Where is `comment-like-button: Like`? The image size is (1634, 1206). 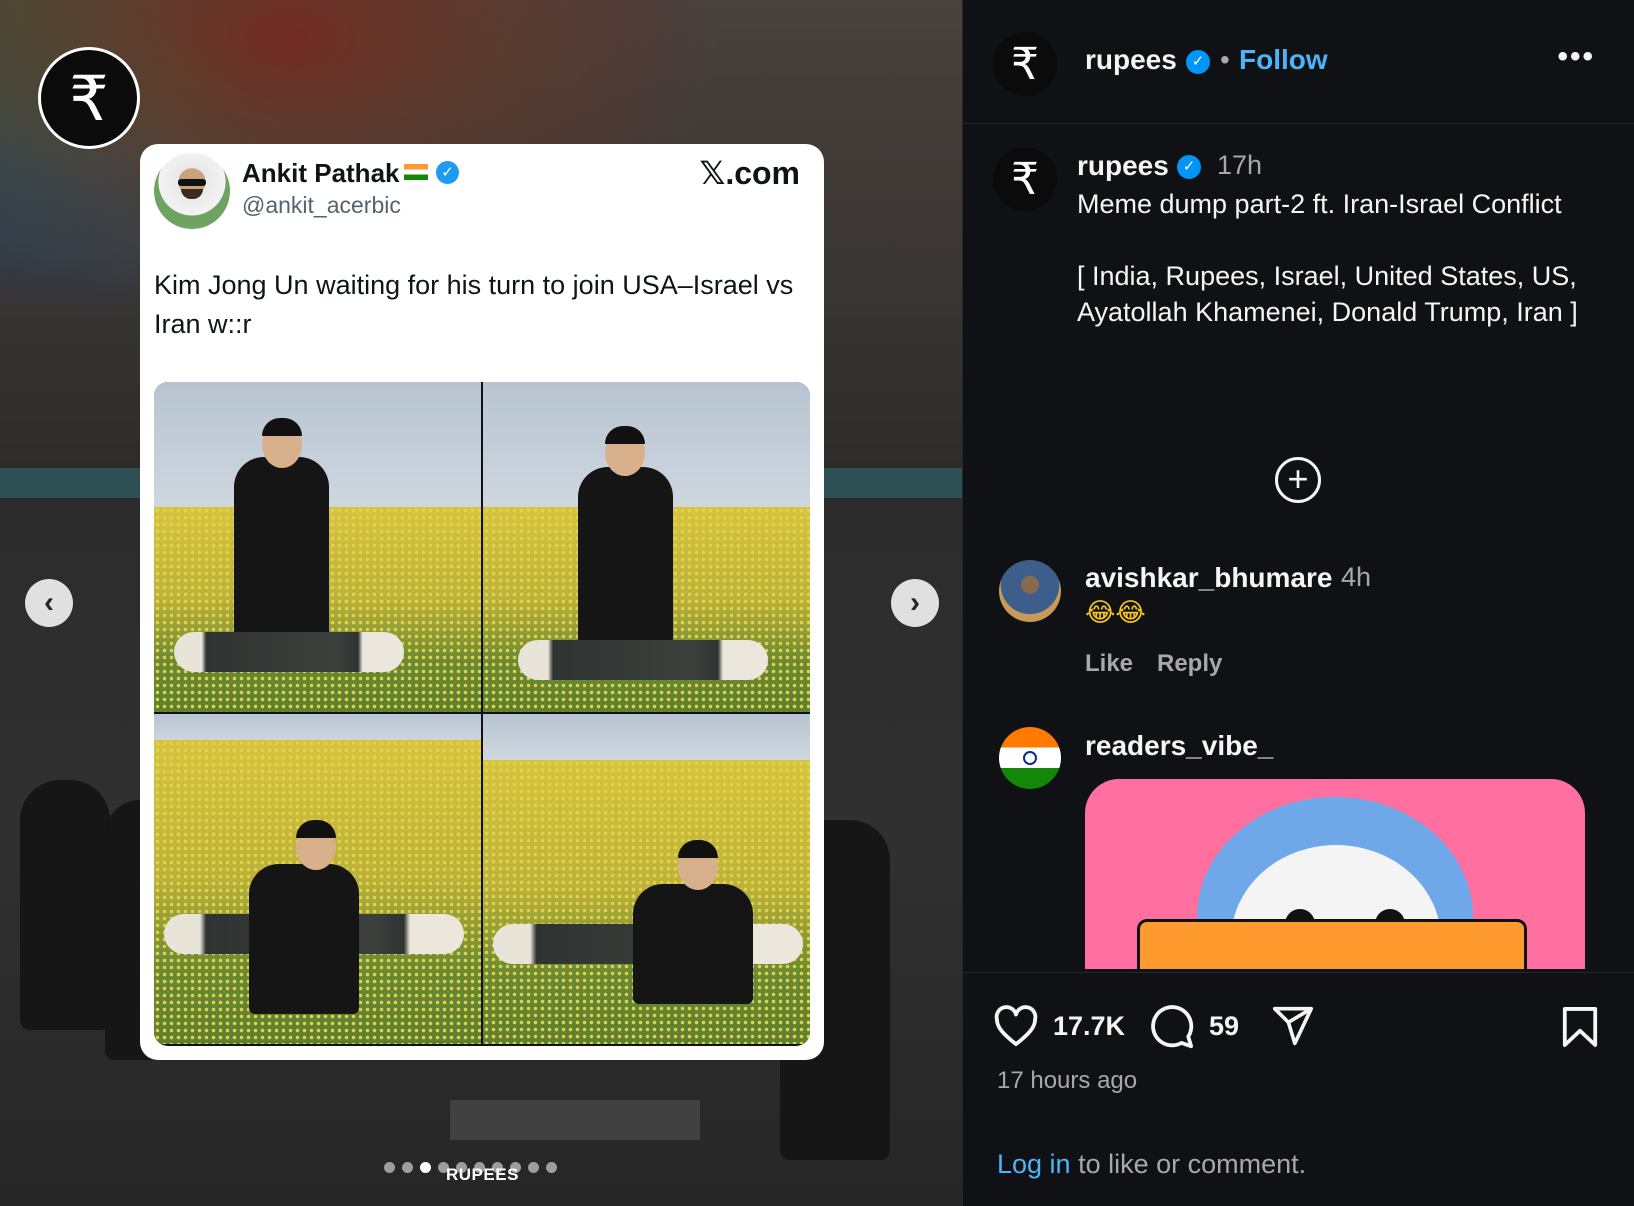 comment-like-button: Like is located at coordinates (1109, 664).